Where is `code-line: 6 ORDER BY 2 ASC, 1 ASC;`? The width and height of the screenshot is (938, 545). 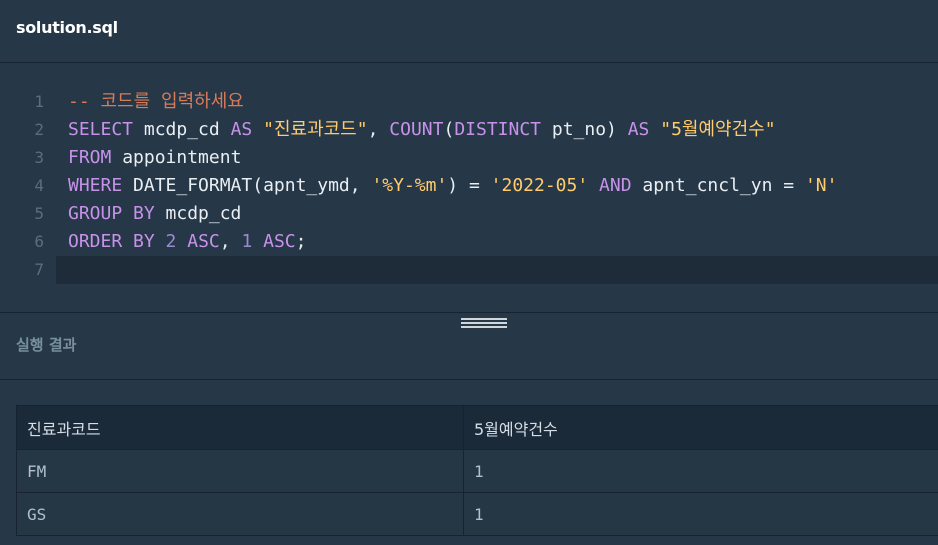
code-line: 6 ORDER BY 2 ASC, 1 ASC; is located at coordinates (469, 242).